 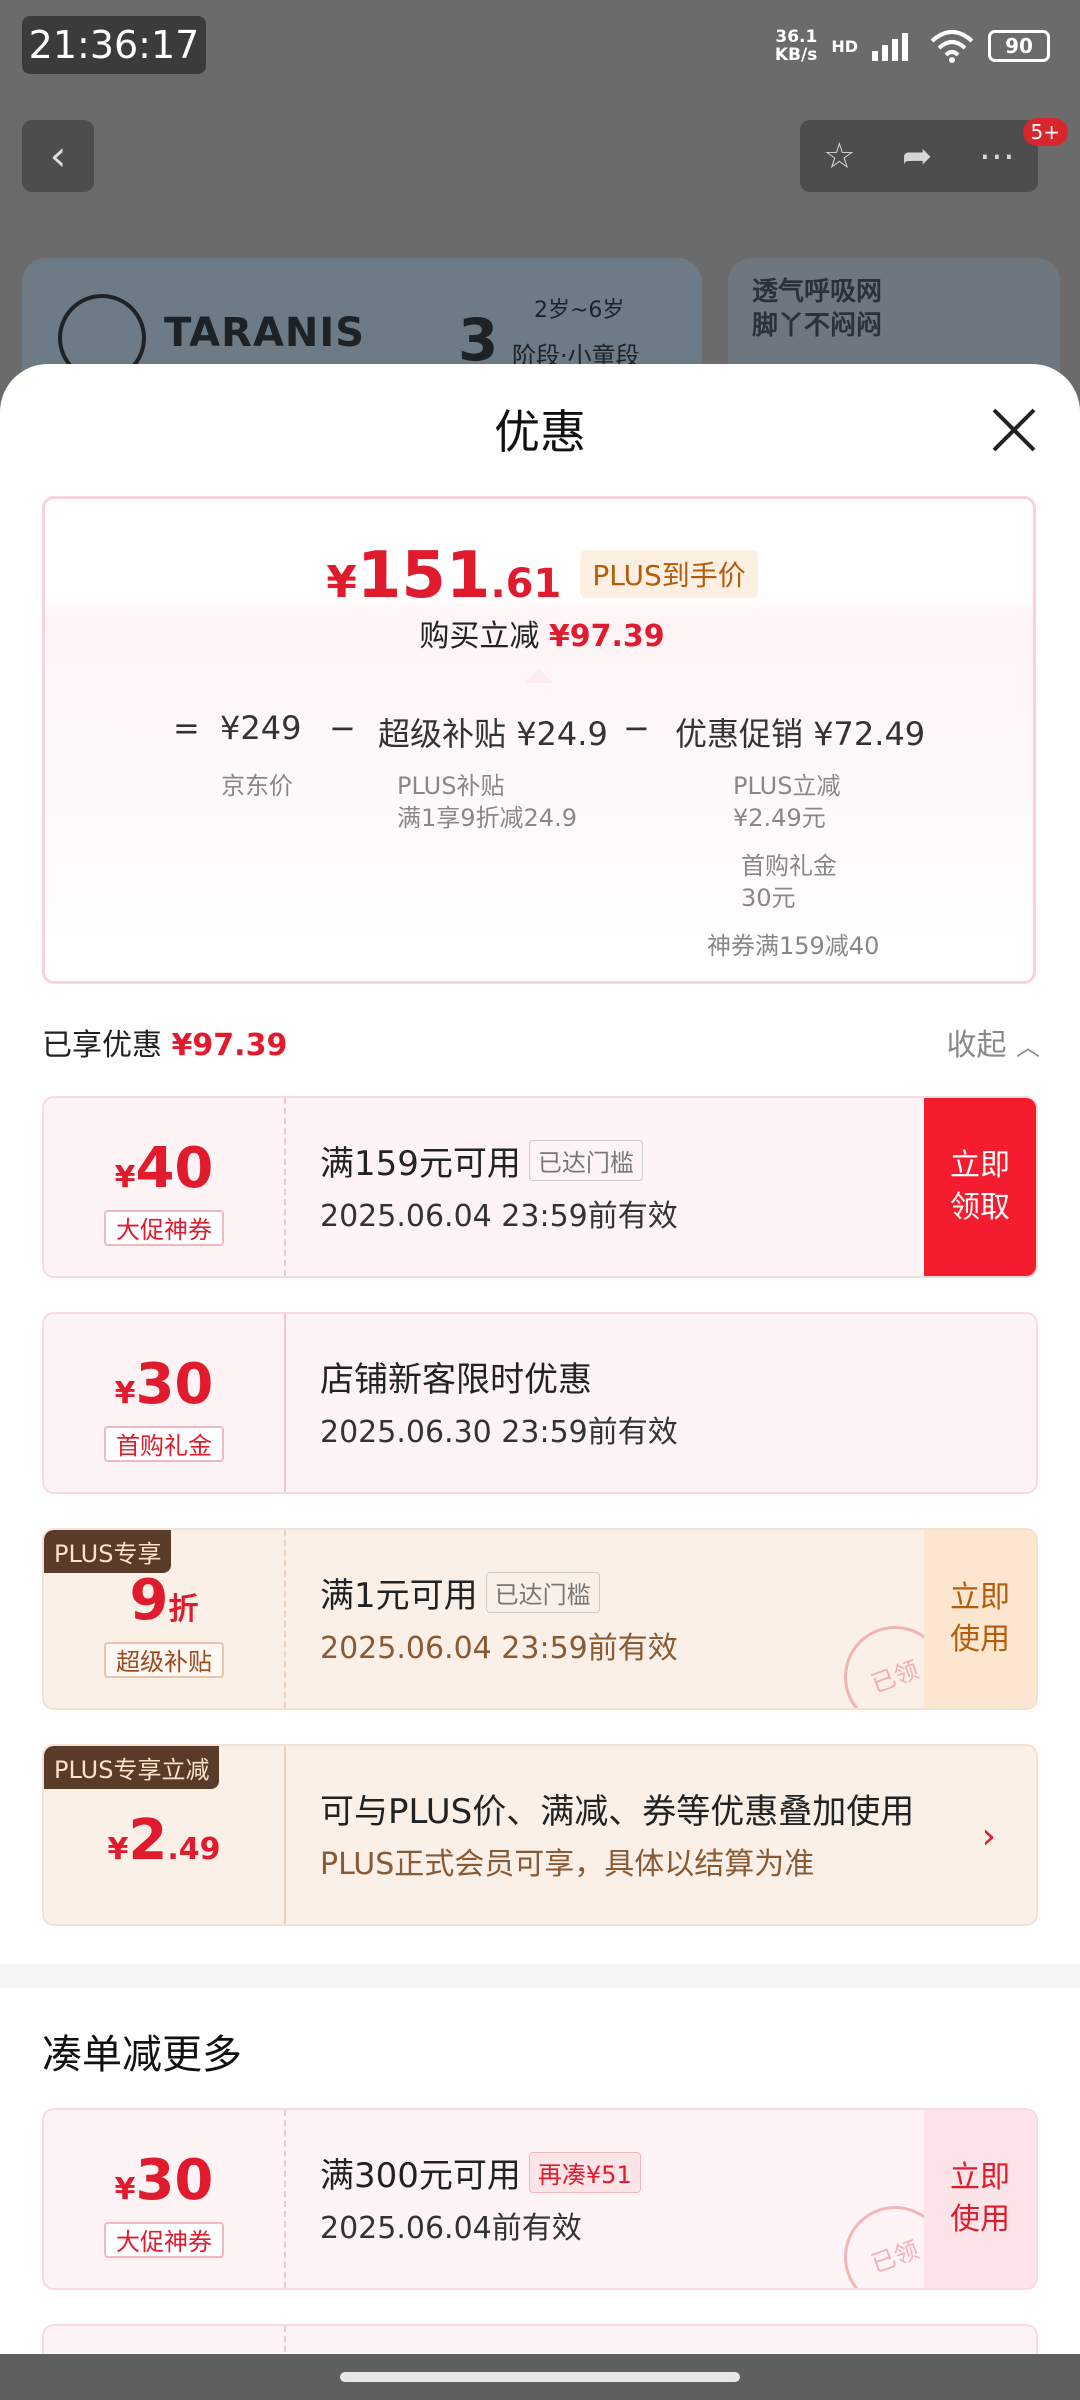 I want to click on back-button: ‹, so click(x=58, y=156).